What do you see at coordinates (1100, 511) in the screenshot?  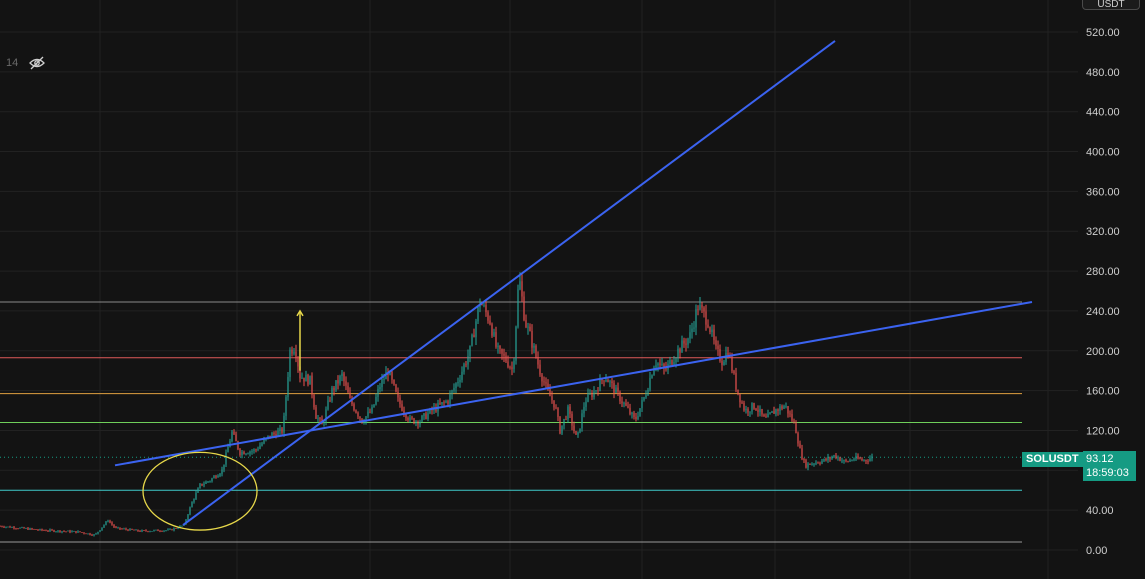 I see `y-tick-label: 40.00` at bounding box center [1100, 511].